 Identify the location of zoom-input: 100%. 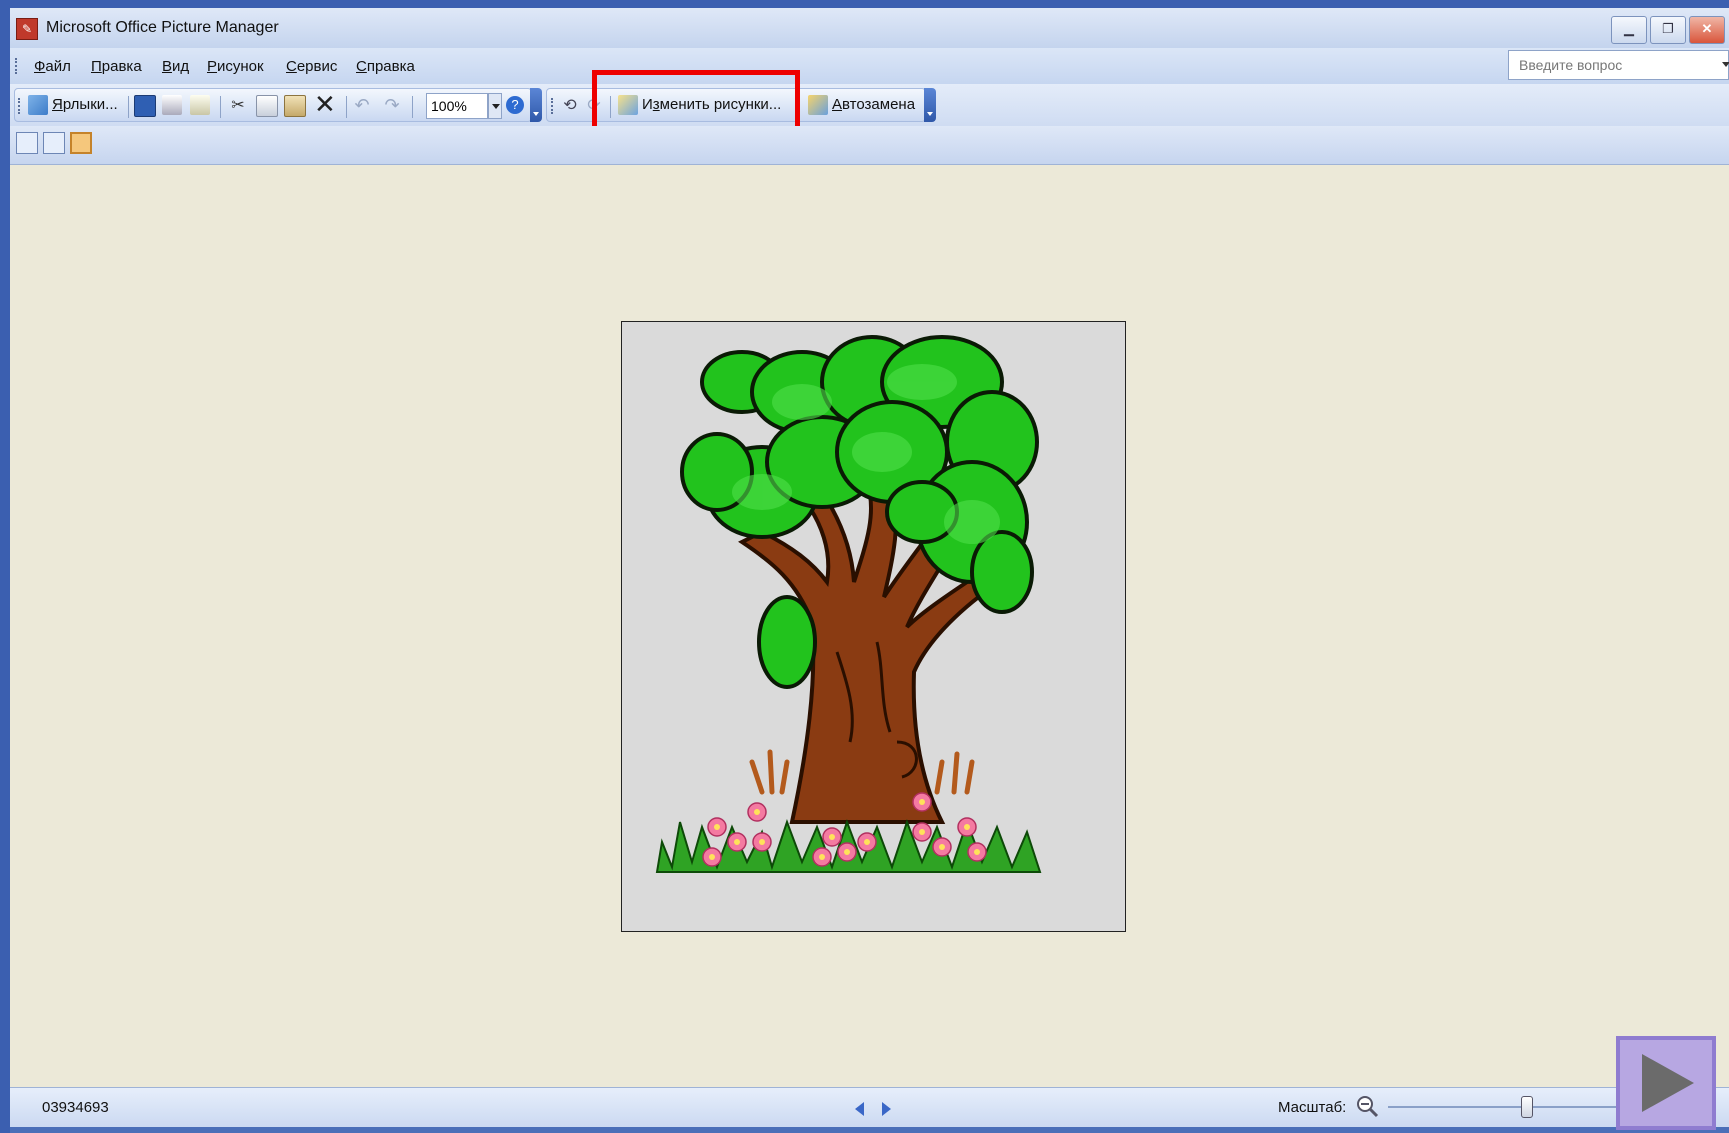
(457, 106).